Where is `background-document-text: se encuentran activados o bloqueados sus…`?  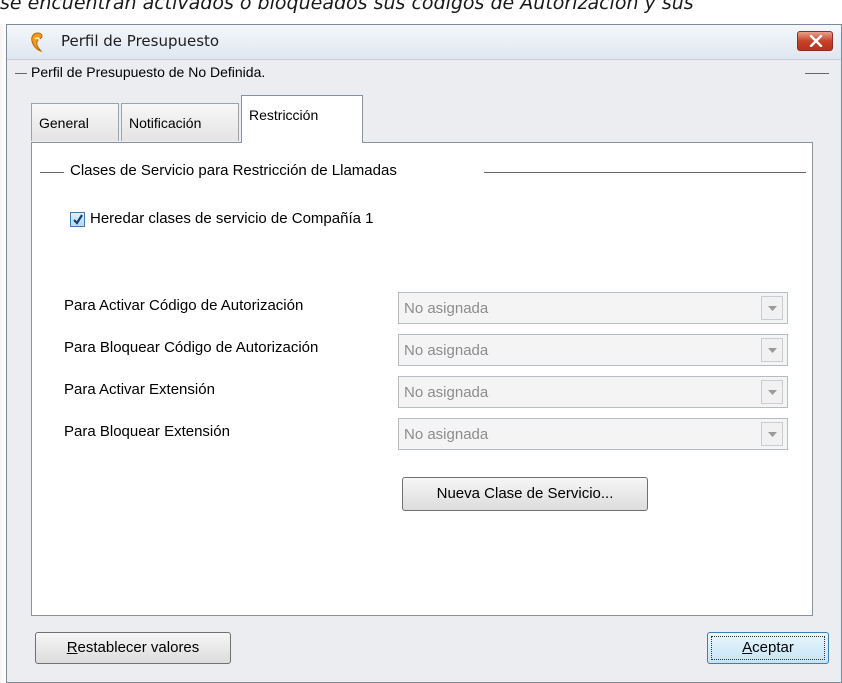 background-document-text: se encuentran activados o bloqueados sus… is located at coordinates (347, 7).